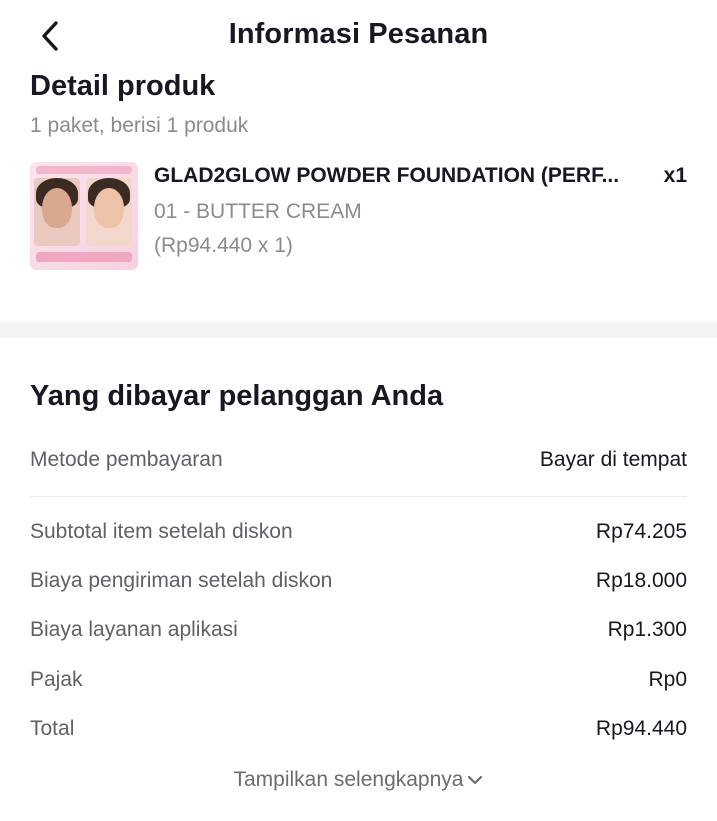 This screenshot has width=717, height=821. I want to click on product-detail-title: Detail produk, so click(123, 86).